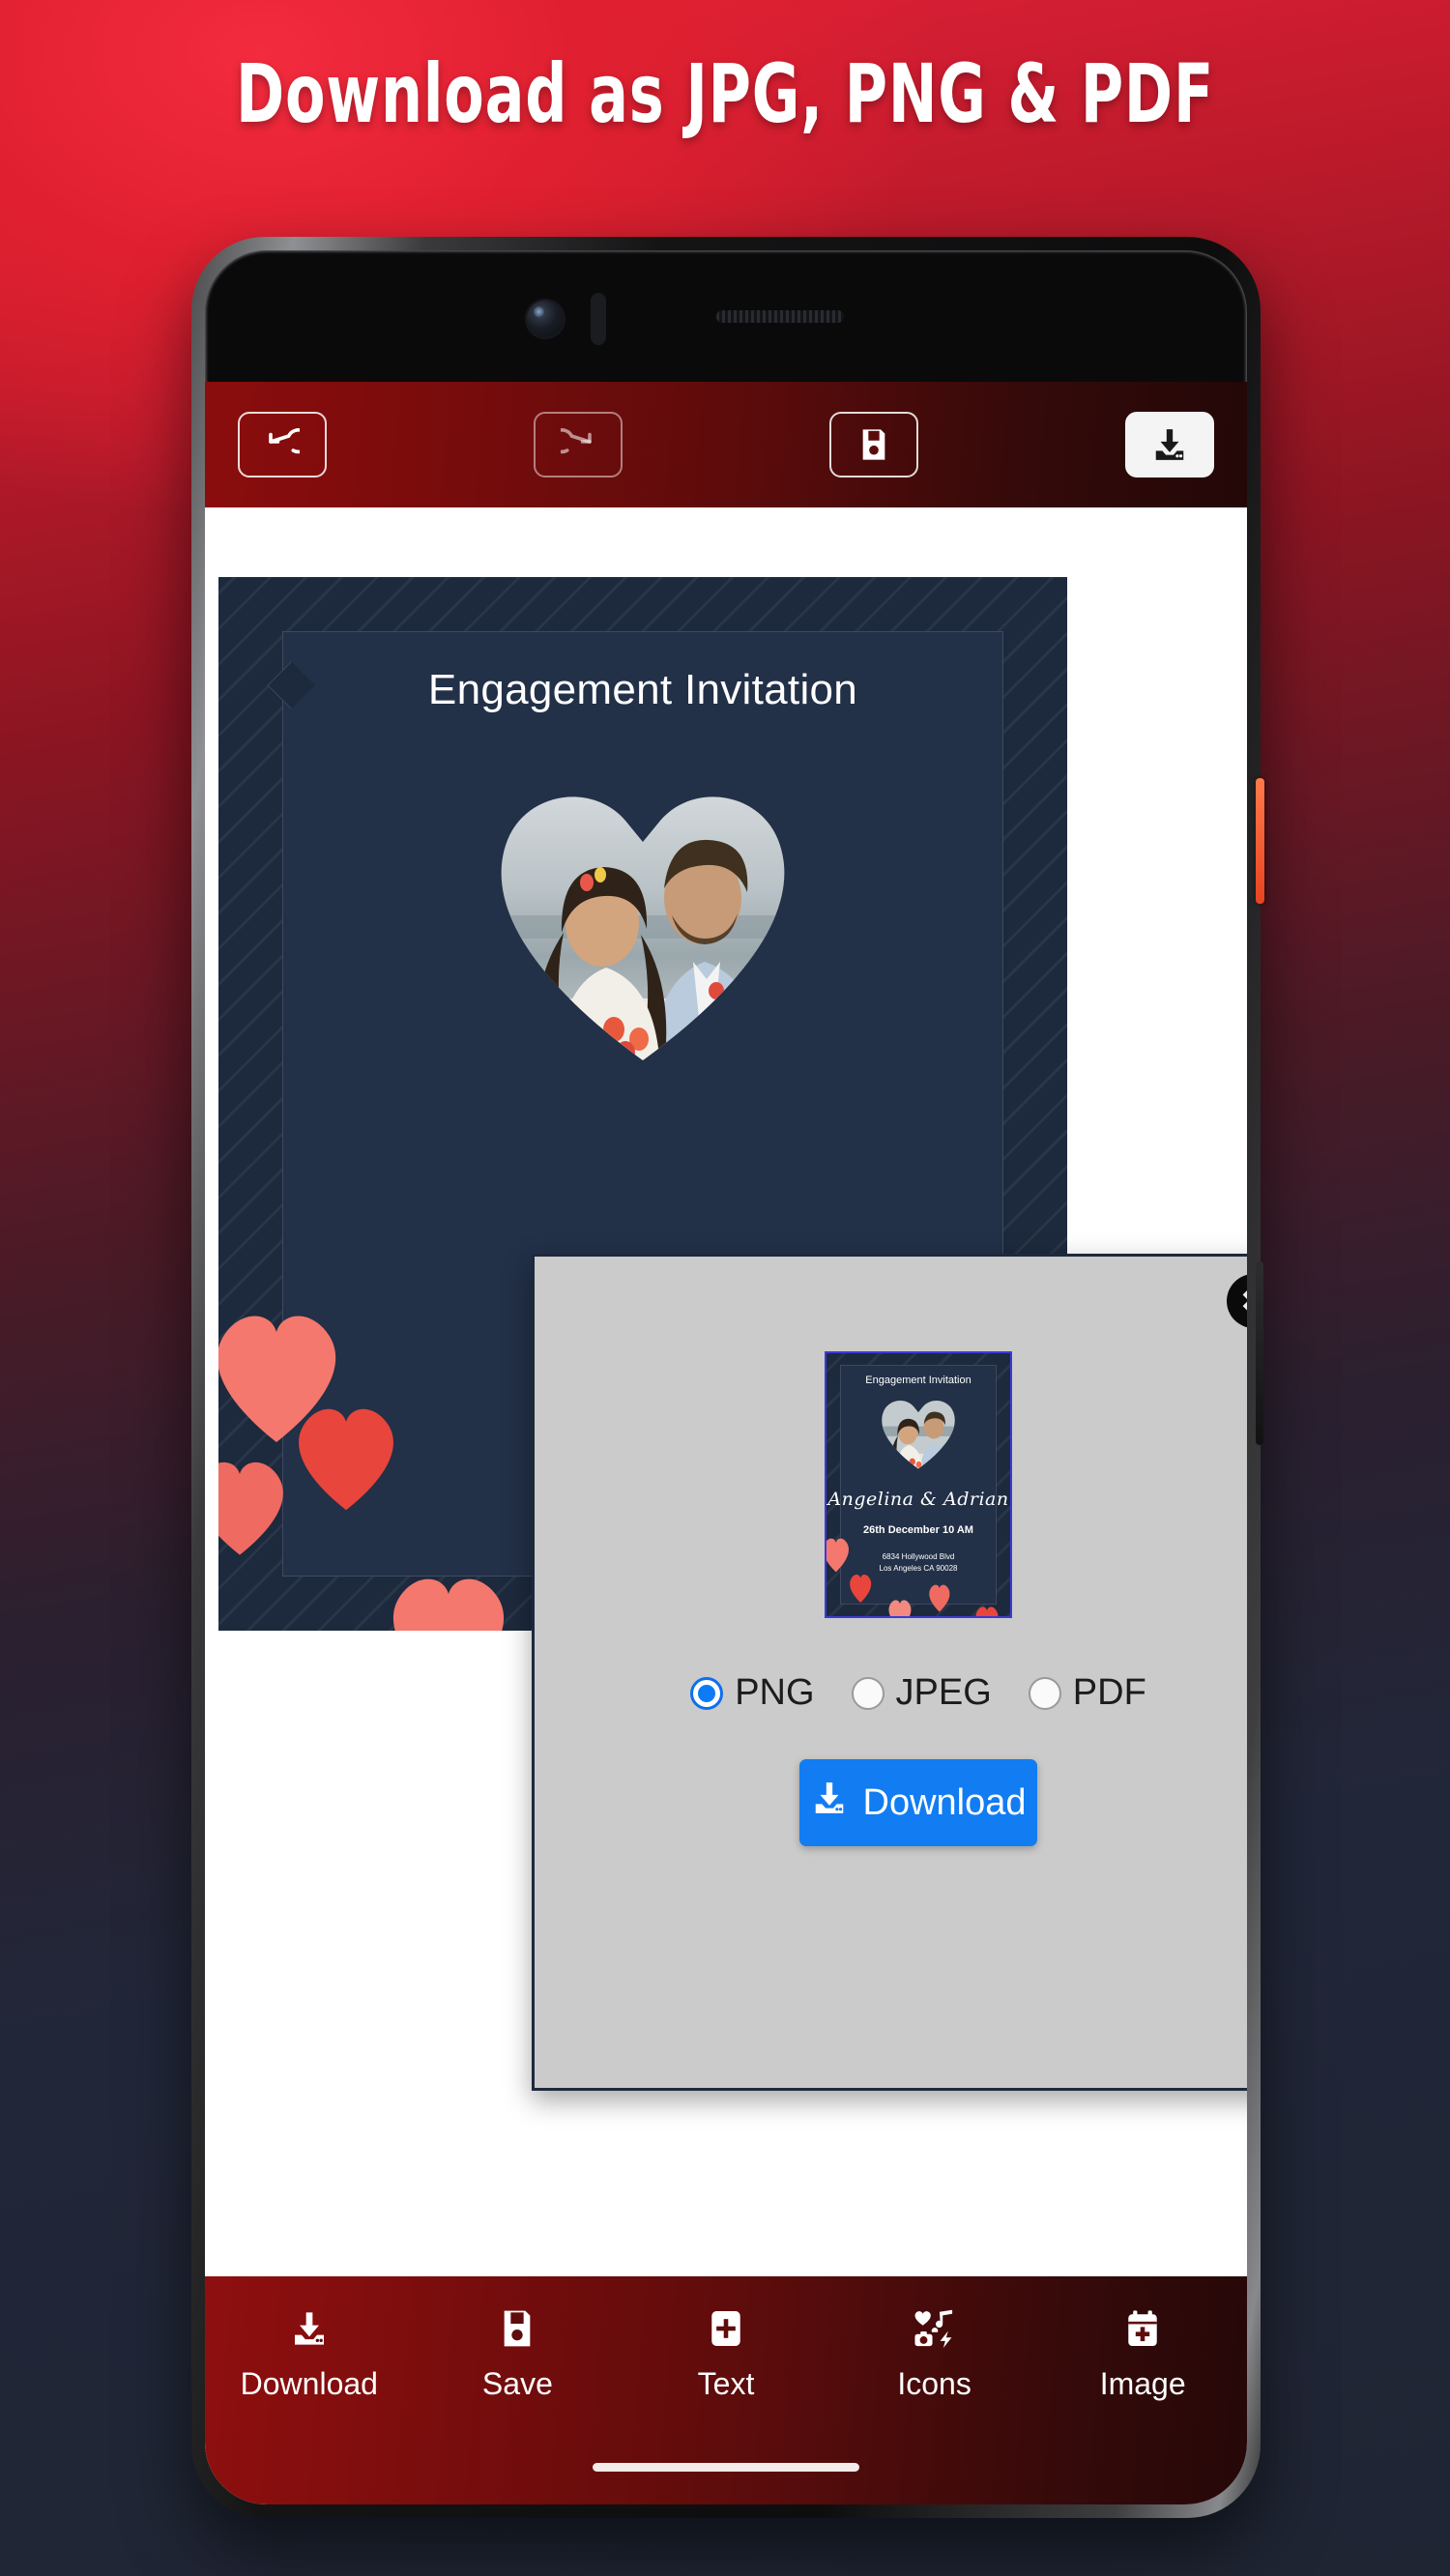 Image resolution: width=1450 pixels, height=2576 pixels. What do you see at coordinates (726, 2355) in the screenshot?
I see `nav-item-text: Text` at bounding box center [726, 2355].